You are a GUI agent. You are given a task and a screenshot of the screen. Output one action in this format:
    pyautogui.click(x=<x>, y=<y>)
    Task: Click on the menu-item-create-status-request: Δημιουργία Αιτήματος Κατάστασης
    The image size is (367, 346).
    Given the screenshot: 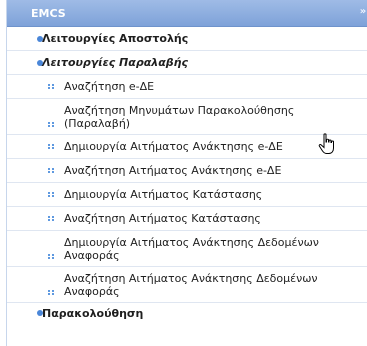 What is the action you would take?
    pyautogui.click(x=187, y=195)
    